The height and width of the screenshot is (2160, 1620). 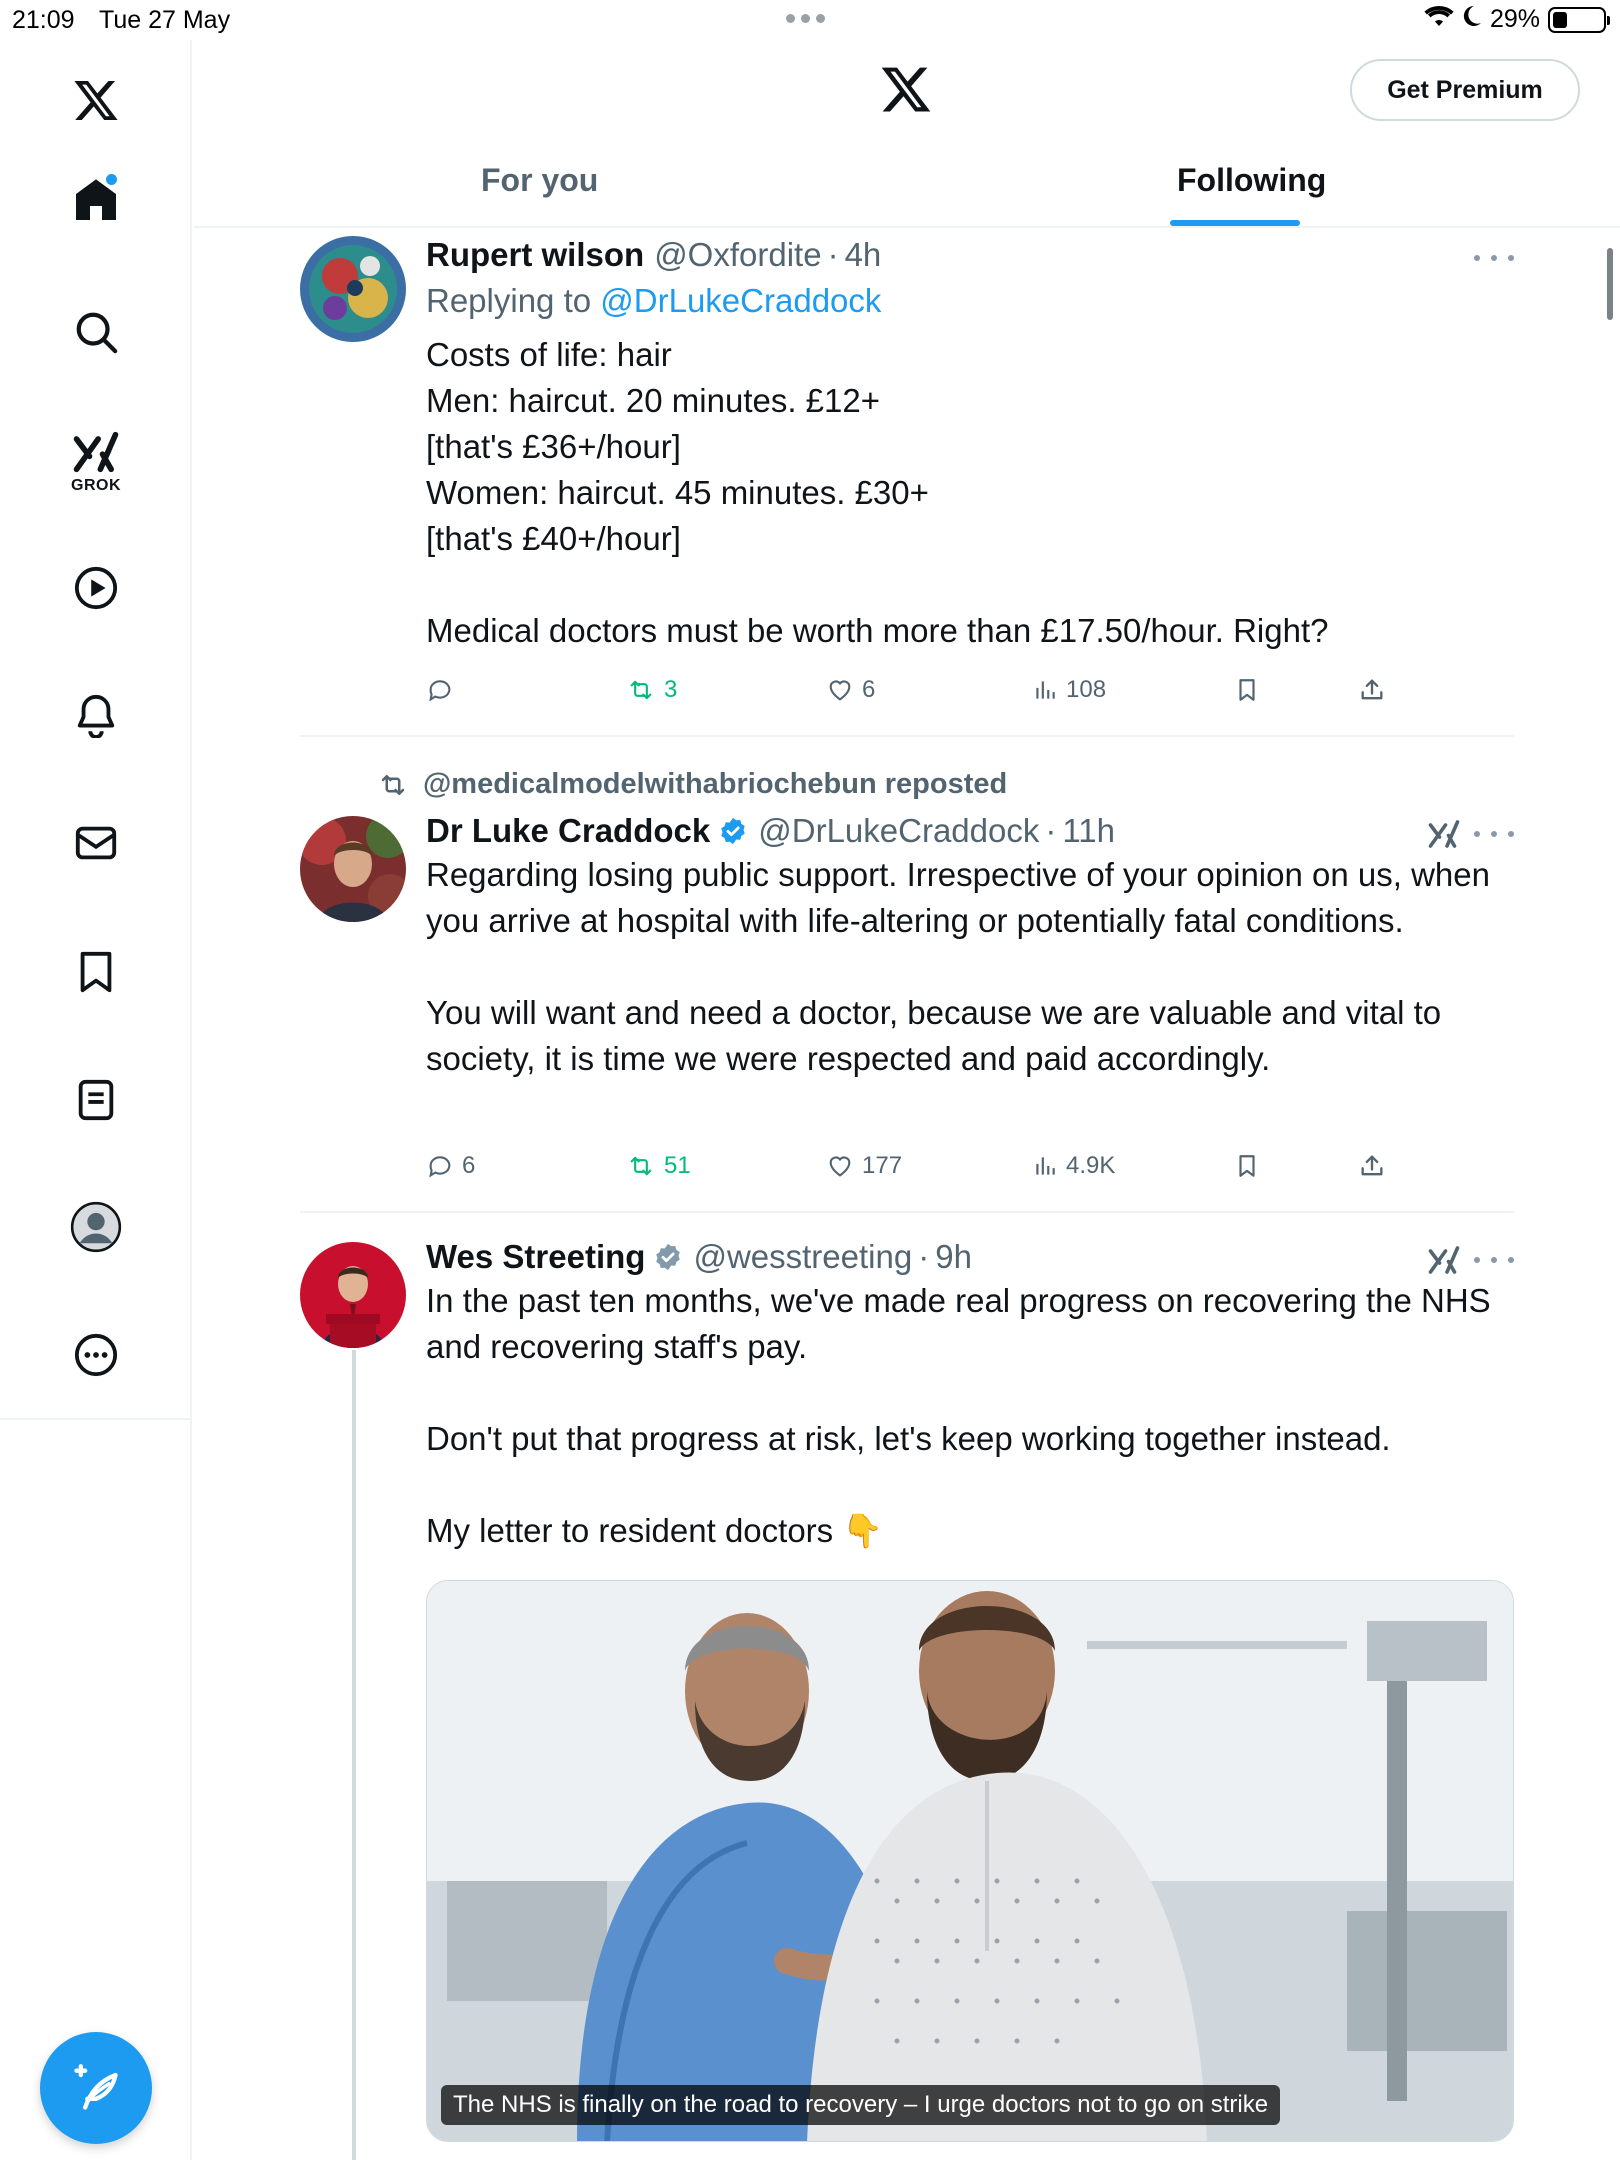 I want to click on post-author-line: Rupert wilson @Oxfordite · 4h, so click(x=654, y=255).